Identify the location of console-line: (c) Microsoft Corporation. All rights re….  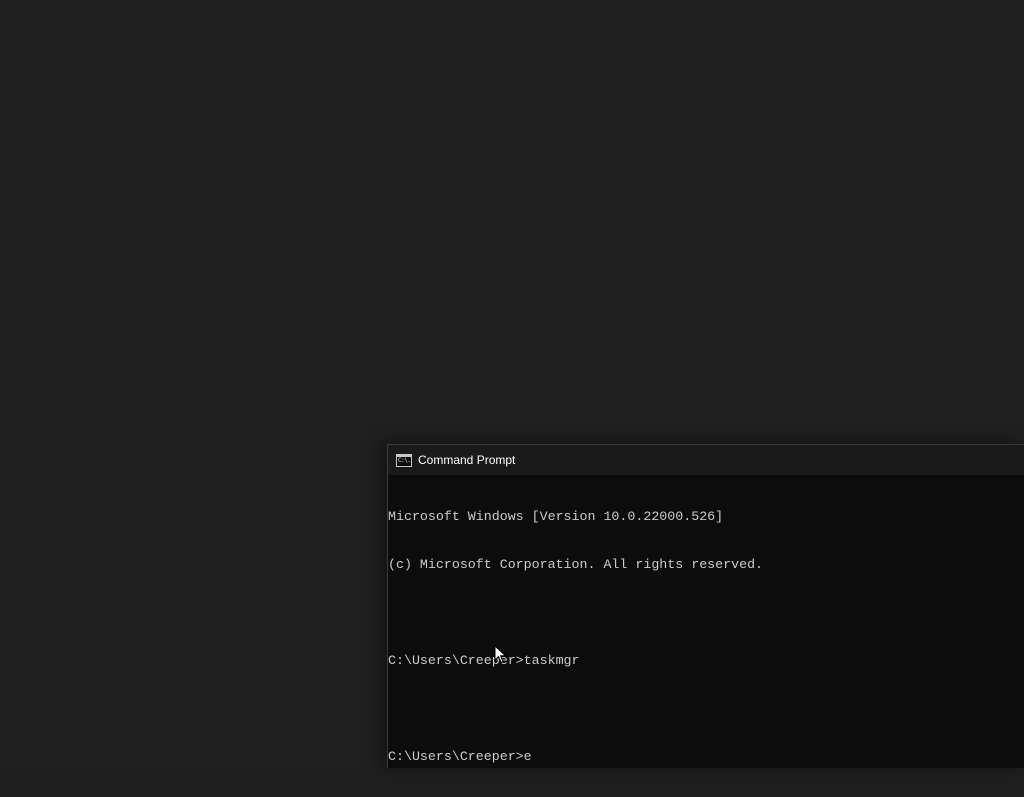
(576, 564).